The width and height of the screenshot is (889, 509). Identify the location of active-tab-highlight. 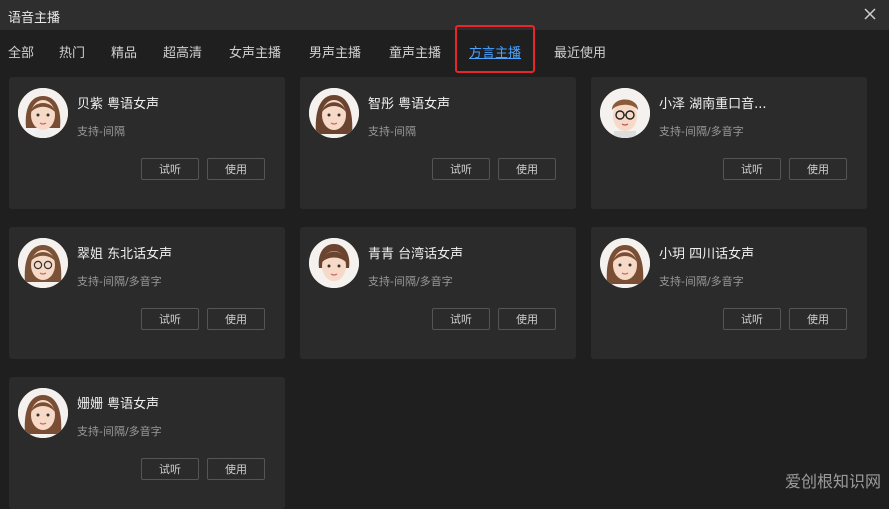
(495, 49).